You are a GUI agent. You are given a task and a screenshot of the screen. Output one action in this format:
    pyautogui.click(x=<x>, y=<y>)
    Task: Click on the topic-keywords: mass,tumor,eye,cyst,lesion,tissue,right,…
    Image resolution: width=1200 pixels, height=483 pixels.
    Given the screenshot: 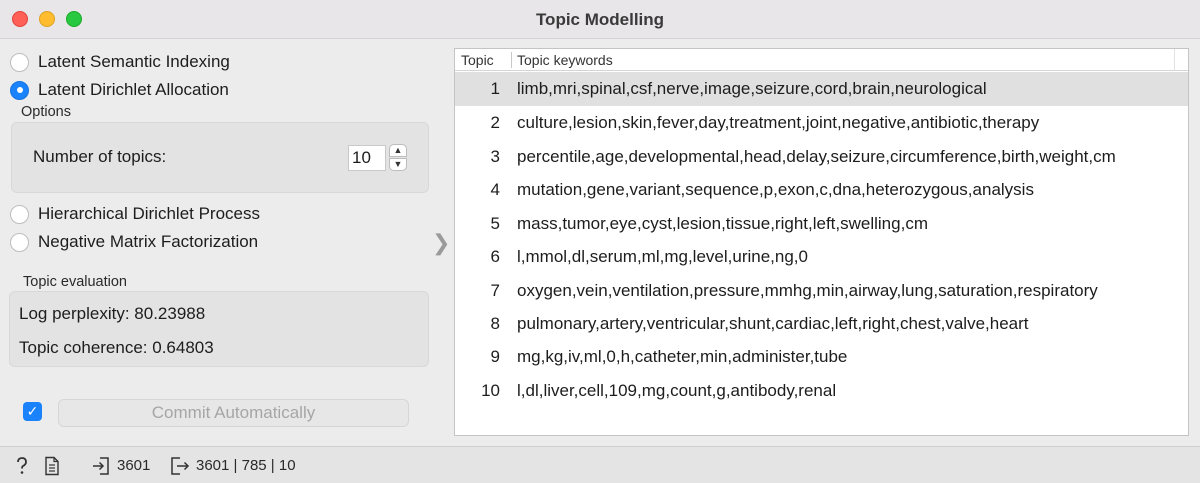 What is the action you would take?
    pyautogui.click(x=722, y=223)
    